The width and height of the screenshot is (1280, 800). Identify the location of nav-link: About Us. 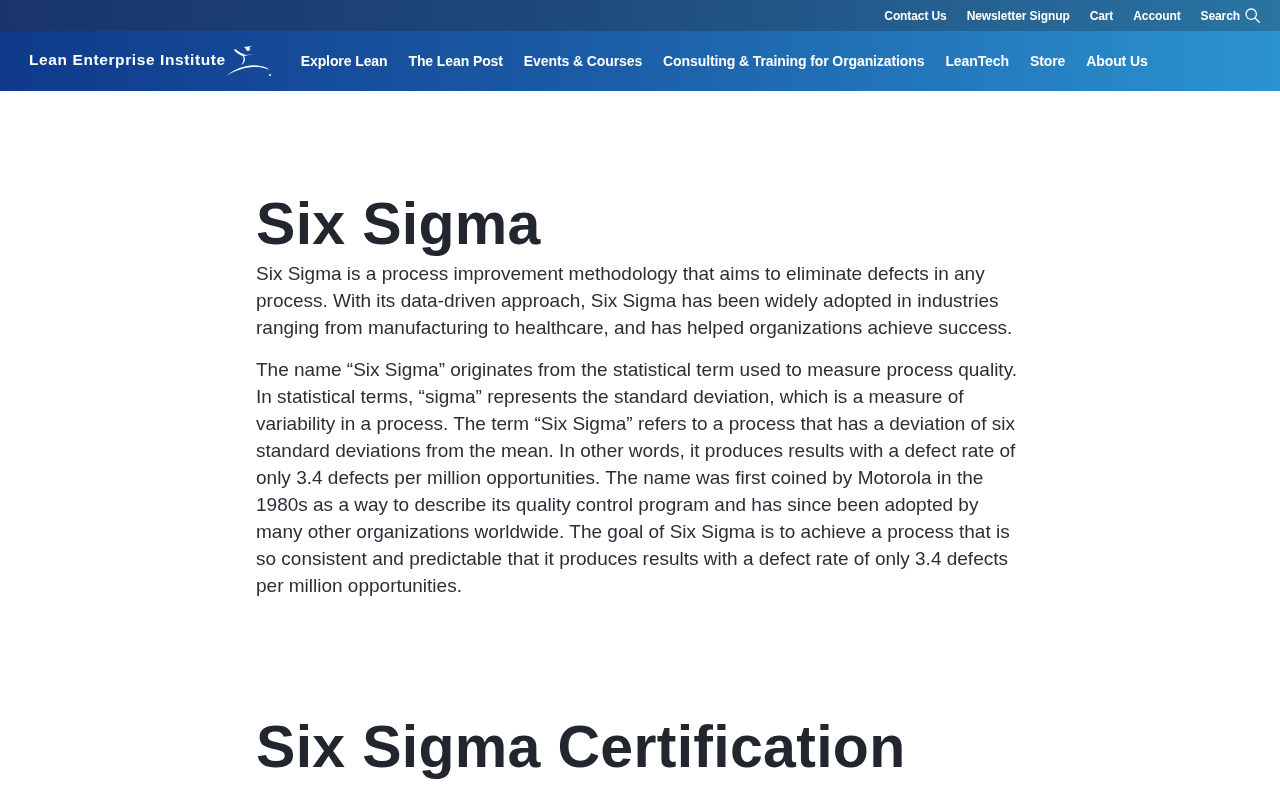
(1117, 61).